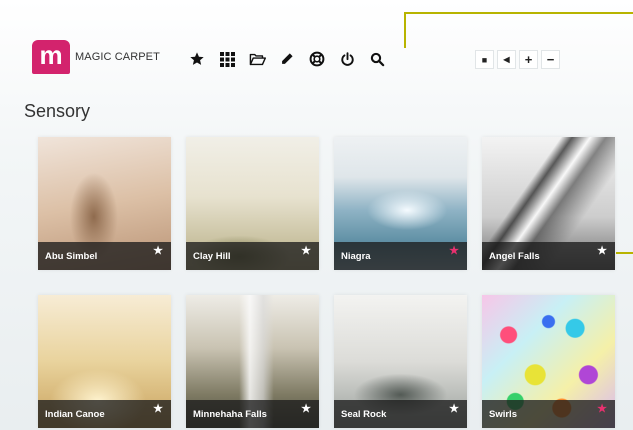  What do you see at coordinates (104, 256) in the screenshot?
I see `tile-caption: Abu Simbel ★` at bounding box center [104, 256].